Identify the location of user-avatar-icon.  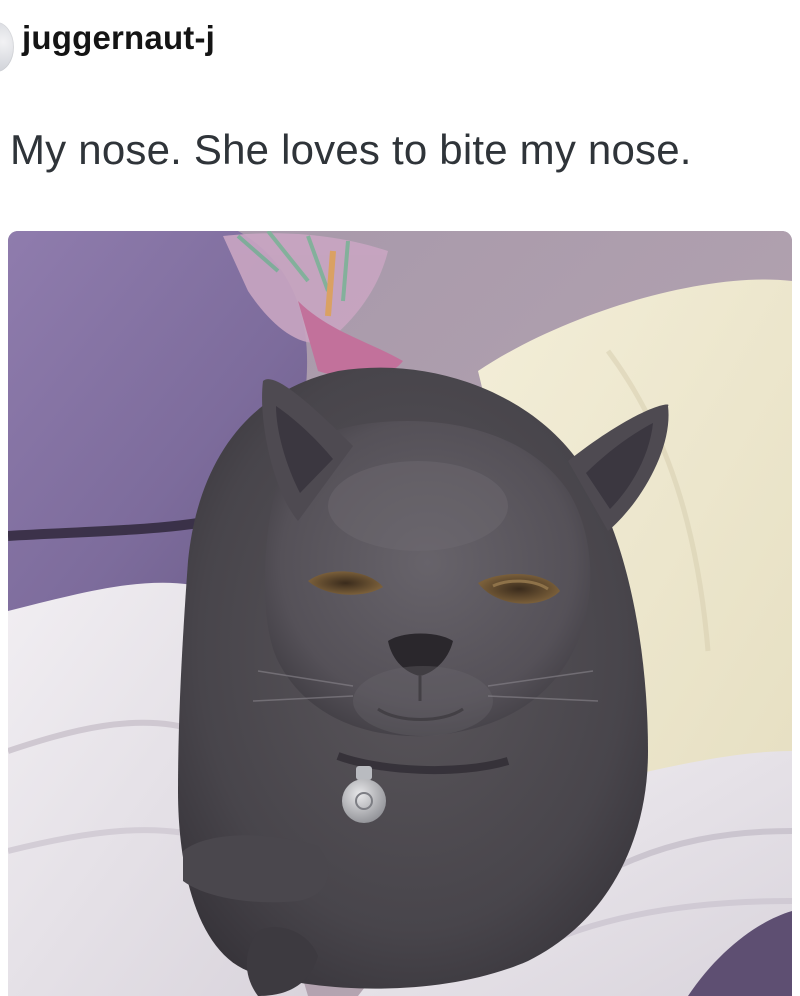
(7, 47).